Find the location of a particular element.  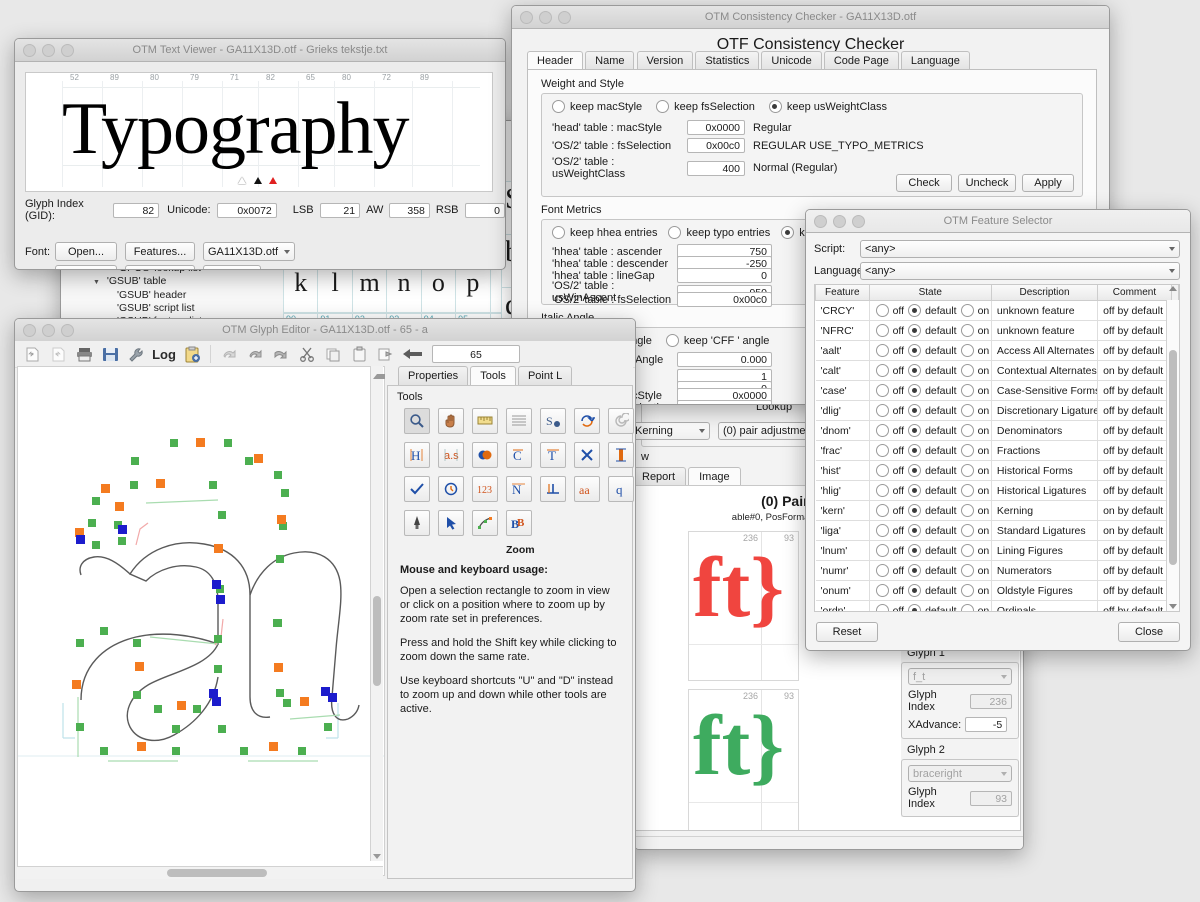

glyph1-xadvance-input: -5 is located at coordinates (986, 724).